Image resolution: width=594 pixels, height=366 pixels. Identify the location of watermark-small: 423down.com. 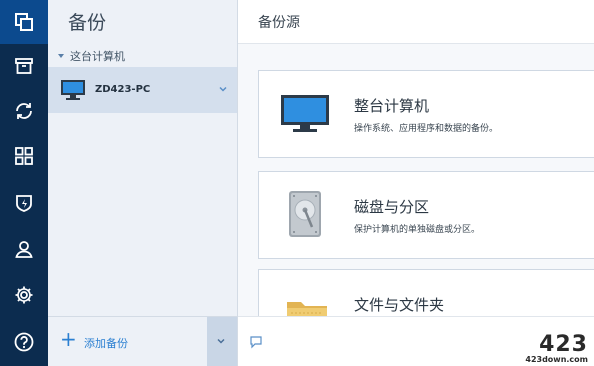
(556, 359).